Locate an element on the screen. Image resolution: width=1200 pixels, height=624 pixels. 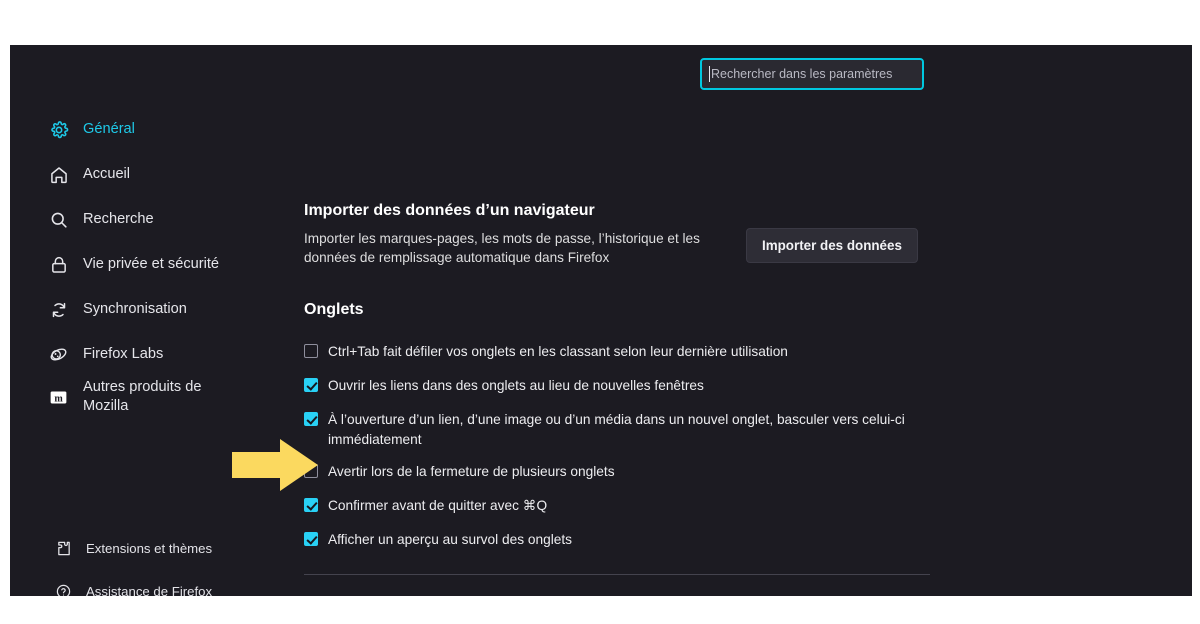
sidebar-item-label: Accueil is located at coordinates (107, 174).